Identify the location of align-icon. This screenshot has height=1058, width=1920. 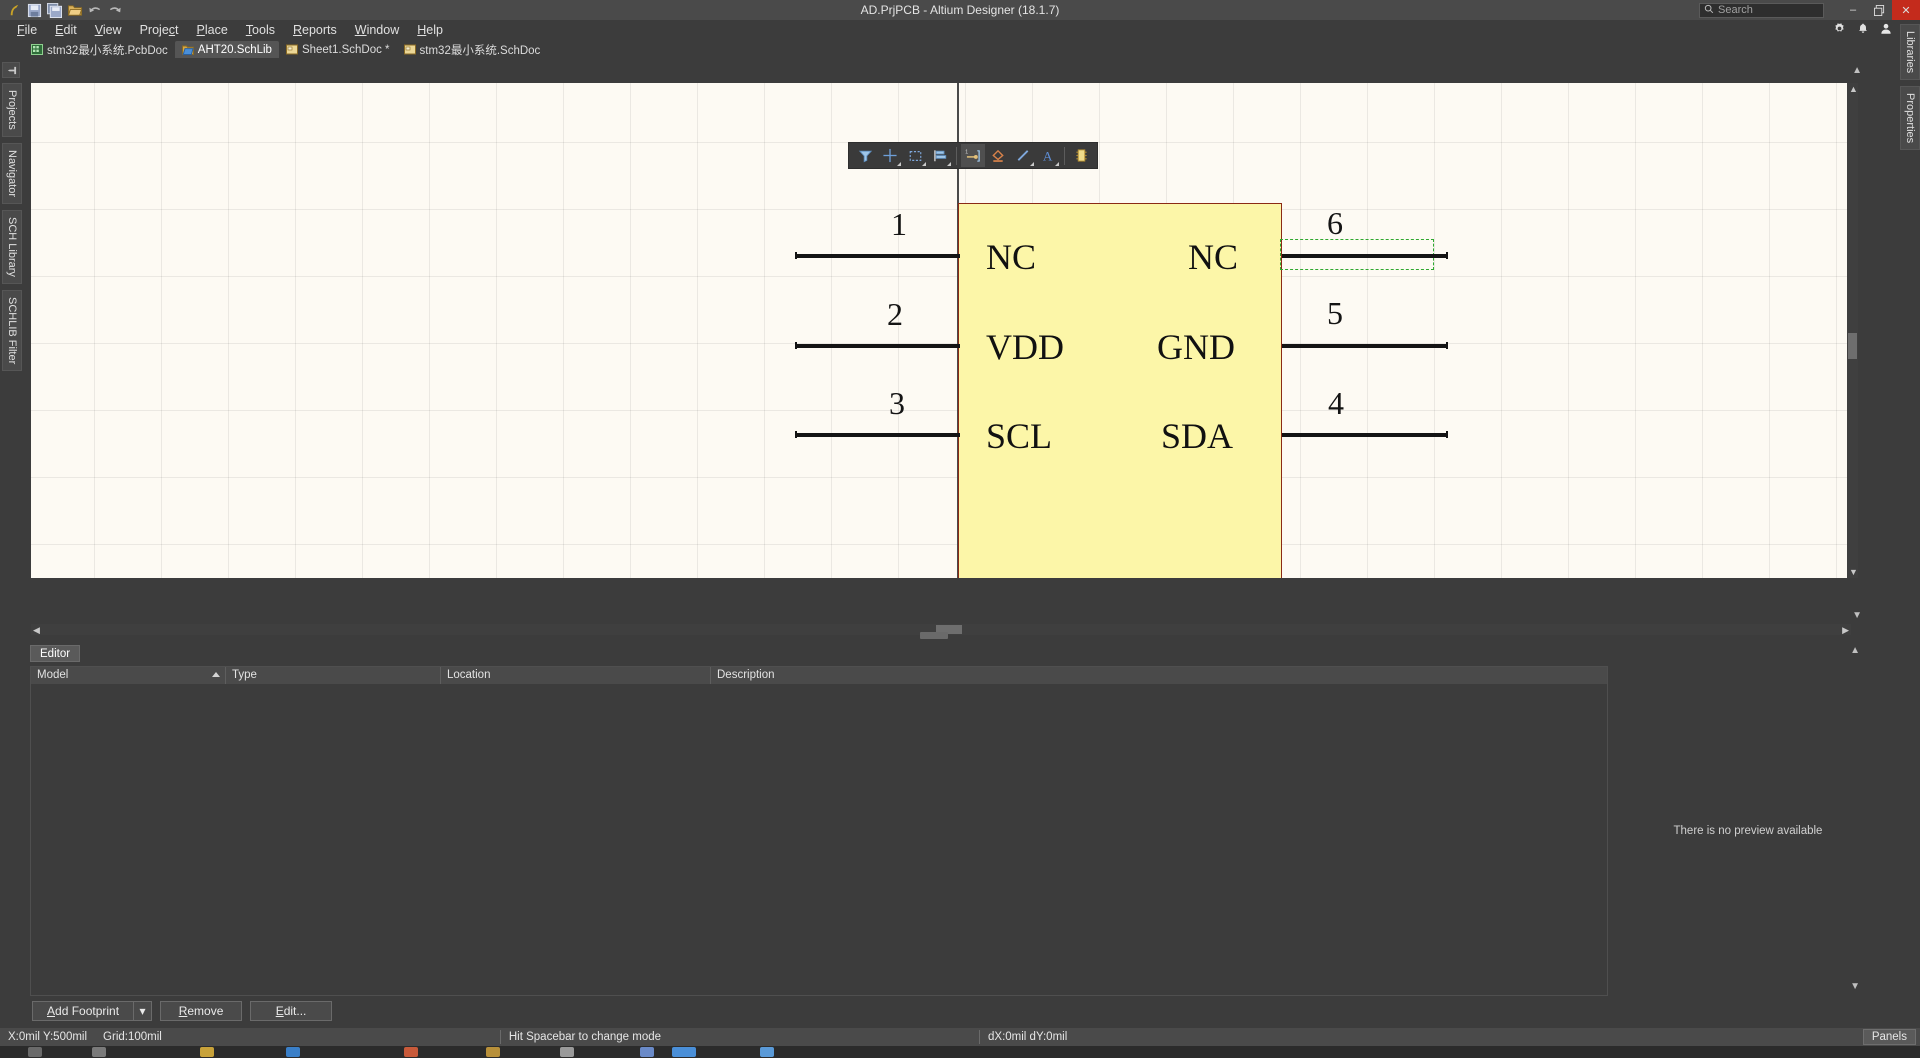
(940, 155).